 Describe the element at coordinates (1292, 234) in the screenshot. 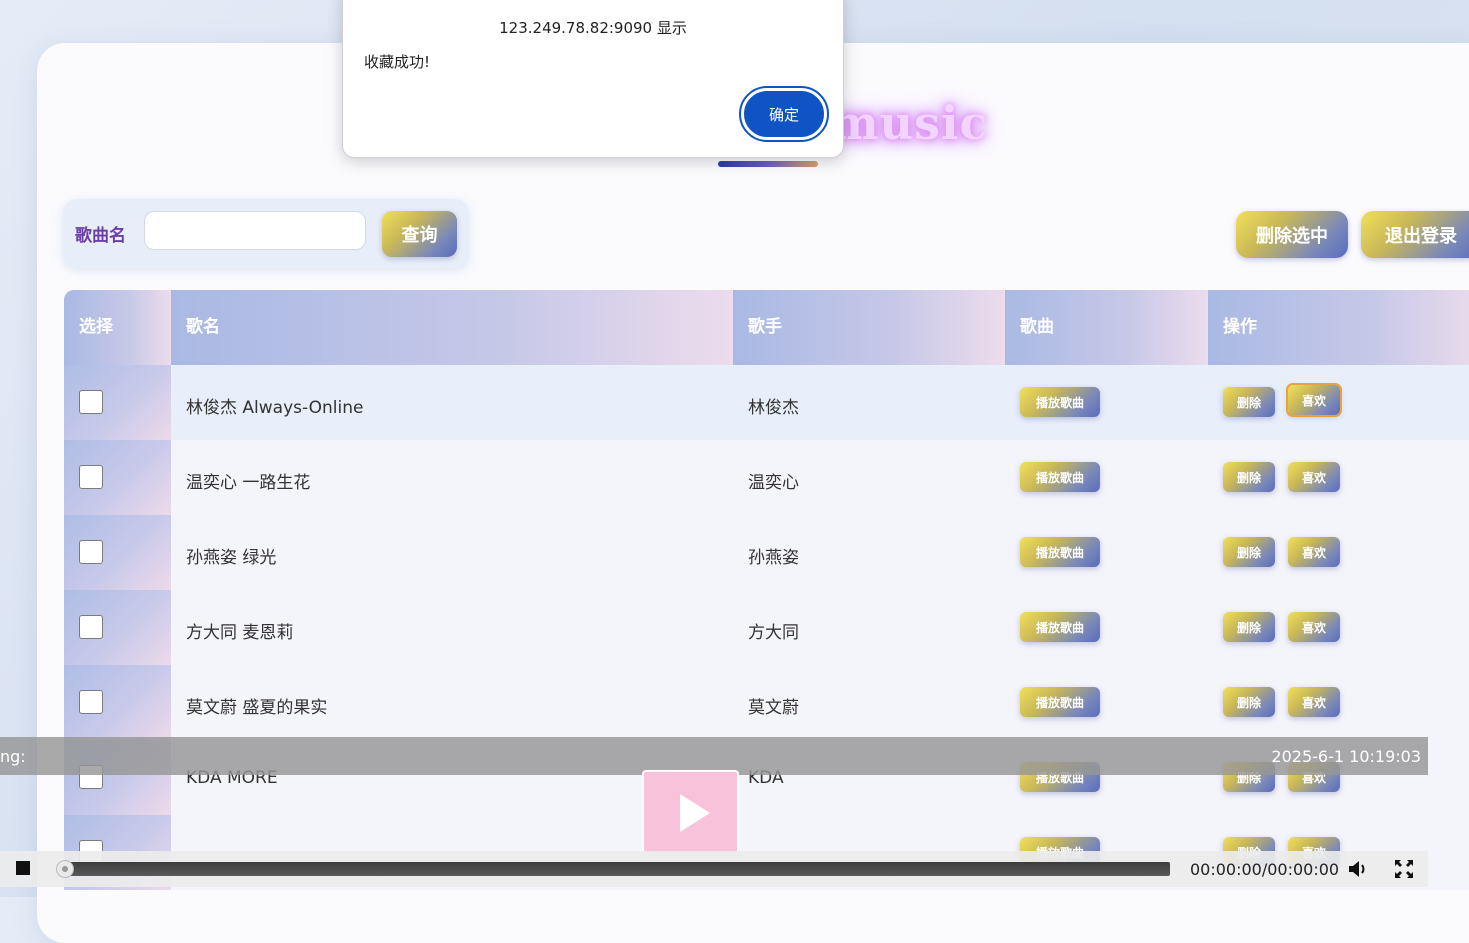

I see `delete-selected-button: 删除选中` at that location.